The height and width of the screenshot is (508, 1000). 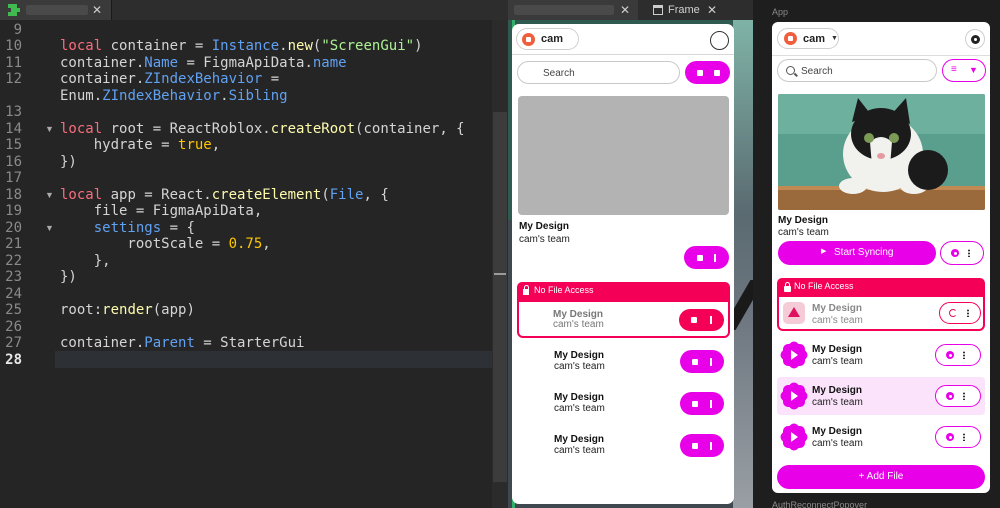 I want to click on frame-icon, so click(x=658, y=10).